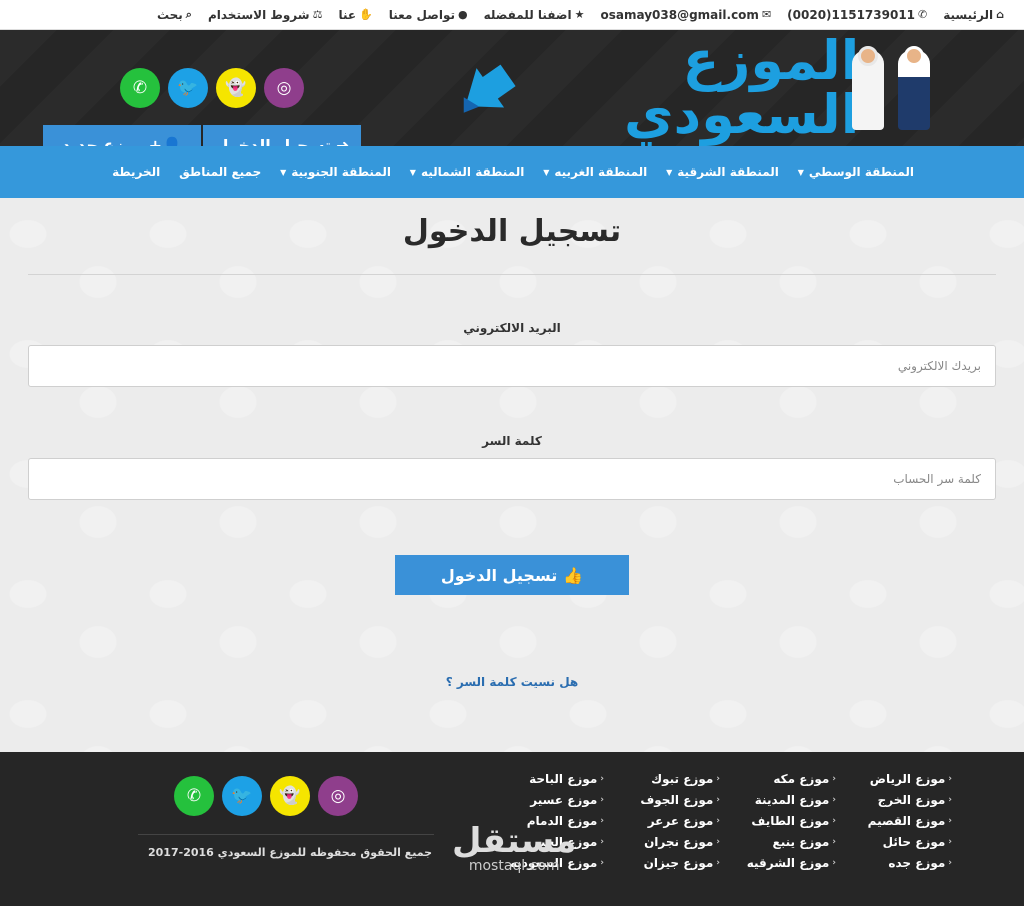  Describe the element at coordinates (894, 841) in the screenshot. I see `footer-link: ‹ موزع حائل` at that location.